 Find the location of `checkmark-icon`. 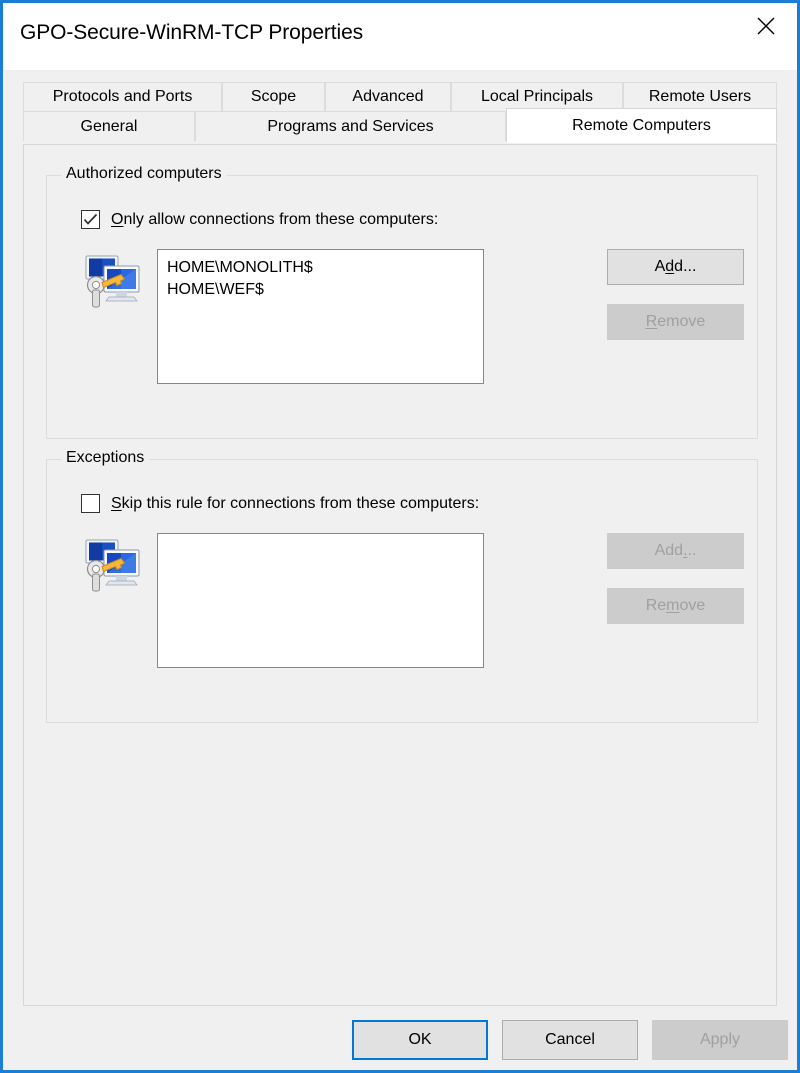

checkmark-icon is located at coordinates (90, 219).